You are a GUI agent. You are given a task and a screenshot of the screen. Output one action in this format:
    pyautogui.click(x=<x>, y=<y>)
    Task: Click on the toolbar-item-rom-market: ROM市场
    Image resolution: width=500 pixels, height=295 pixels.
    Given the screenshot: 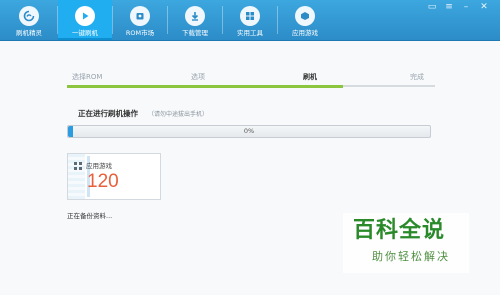 What is the action you would take?
    pyautogui.click(x=140, y=20)
    